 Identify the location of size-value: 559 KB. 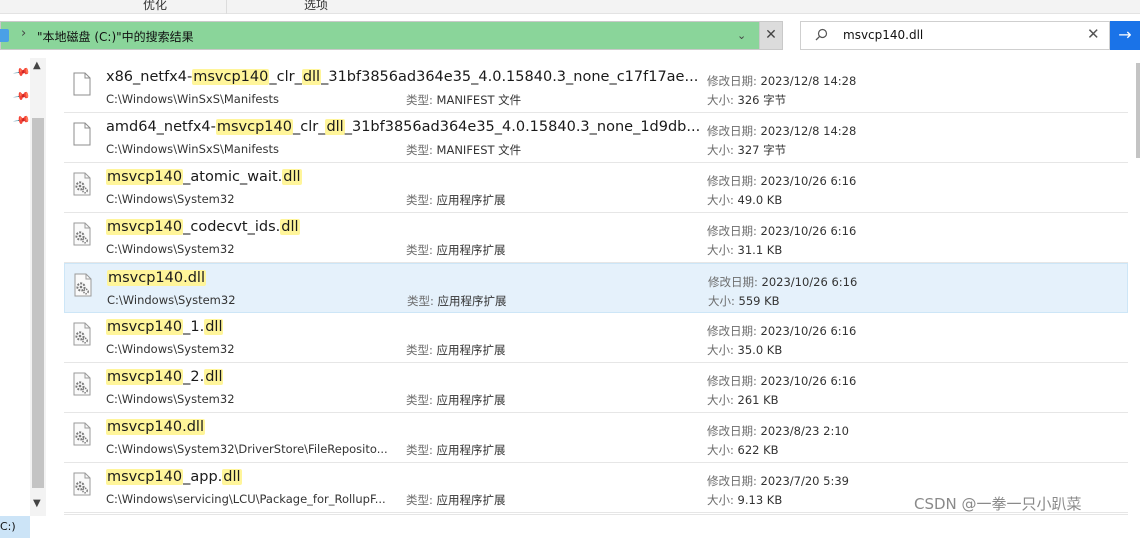
(759, 301).